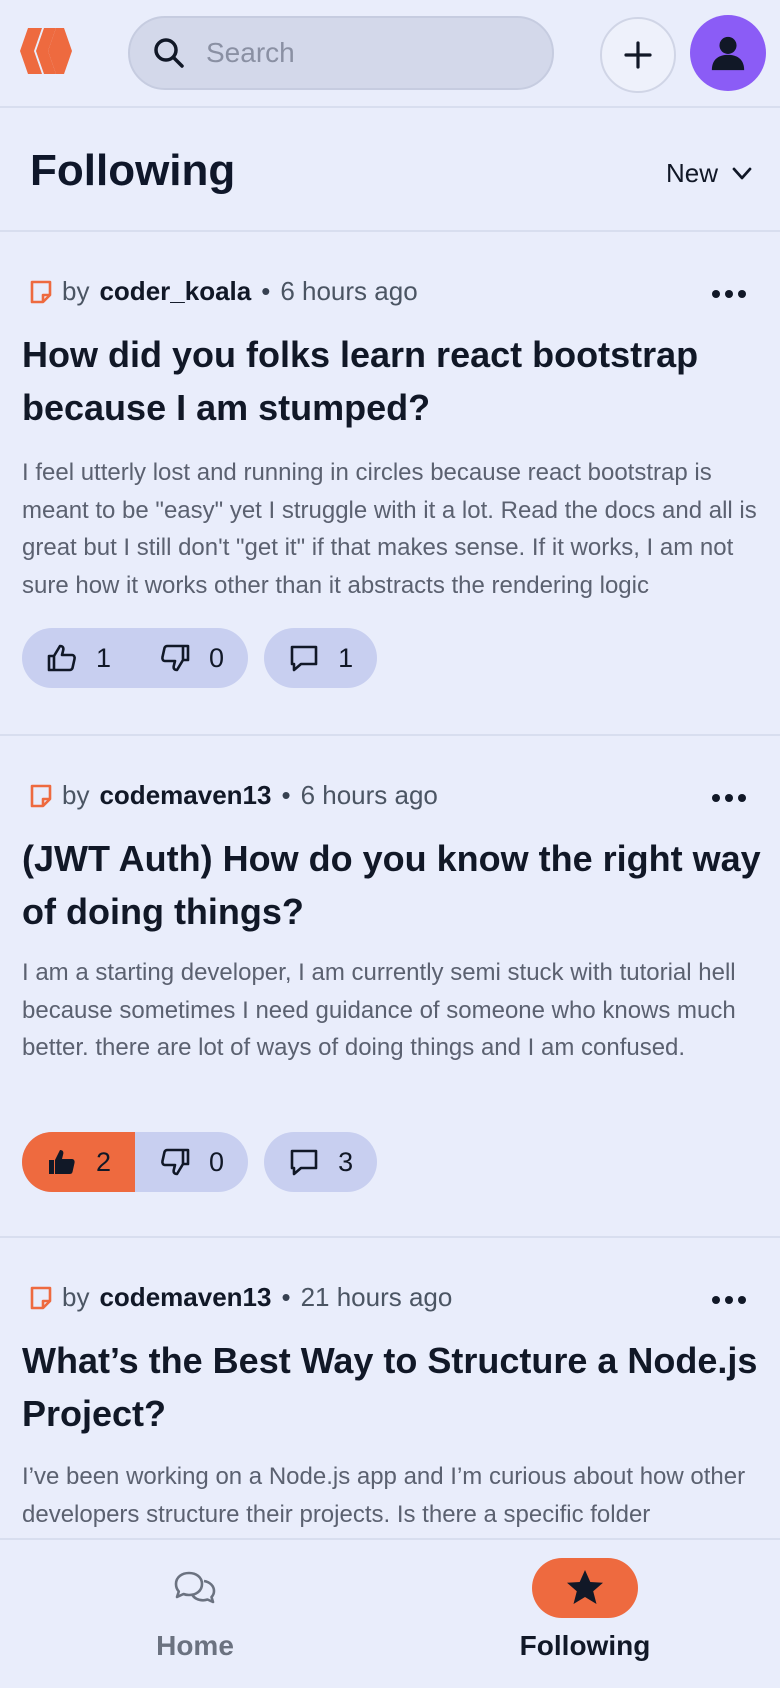 This screenshot has height=1688, width=780. I want to click on post-meta: by codemaven13 • 21 hours ago, so click(240, 1297).